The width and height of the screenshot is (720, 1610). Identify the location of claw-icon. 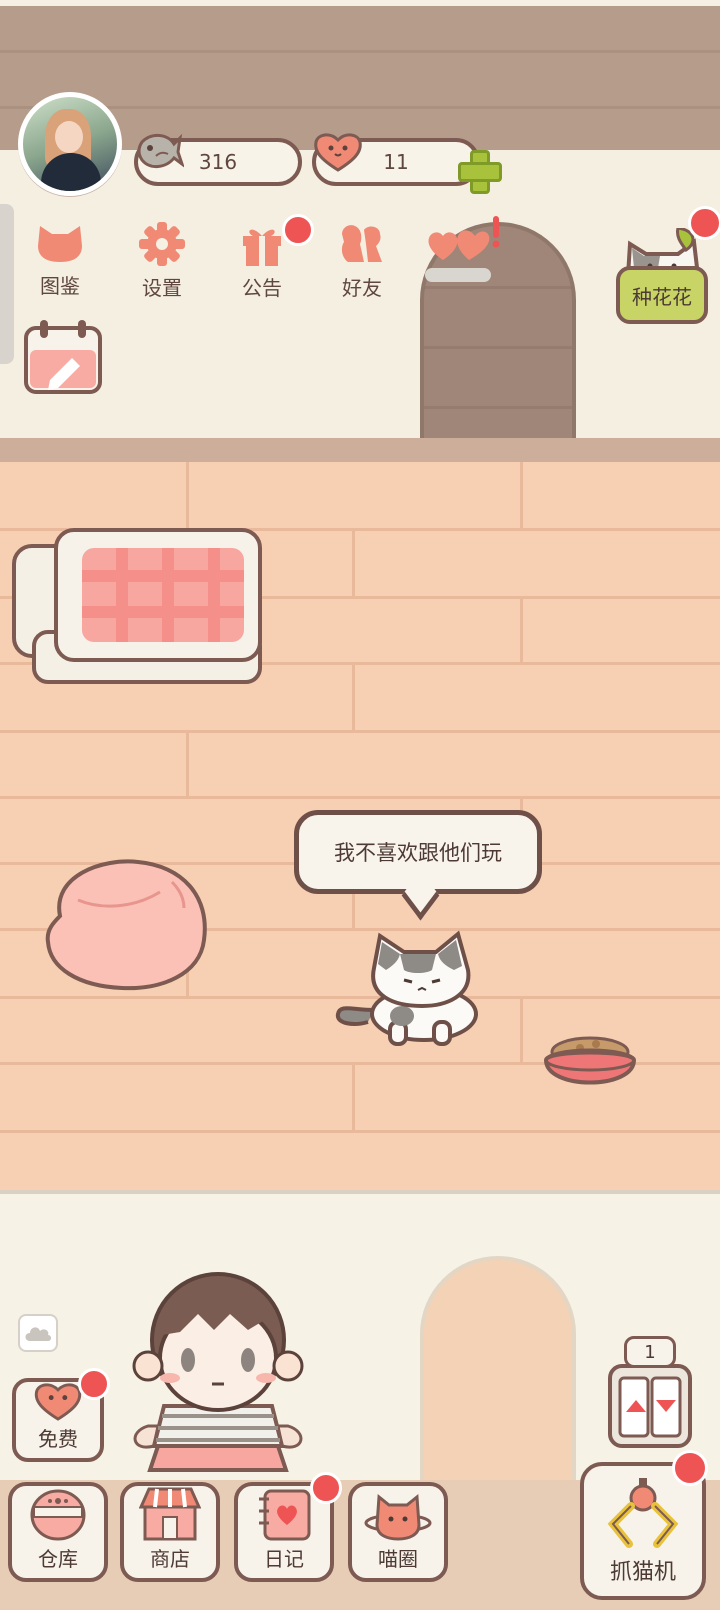
(643, 1513).